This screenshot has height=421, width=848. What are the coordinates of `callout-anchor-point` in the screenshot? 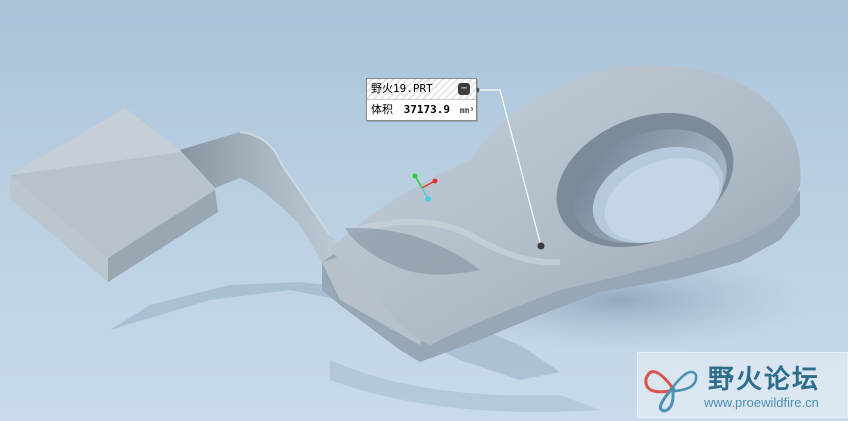 It's located at (541, 246).